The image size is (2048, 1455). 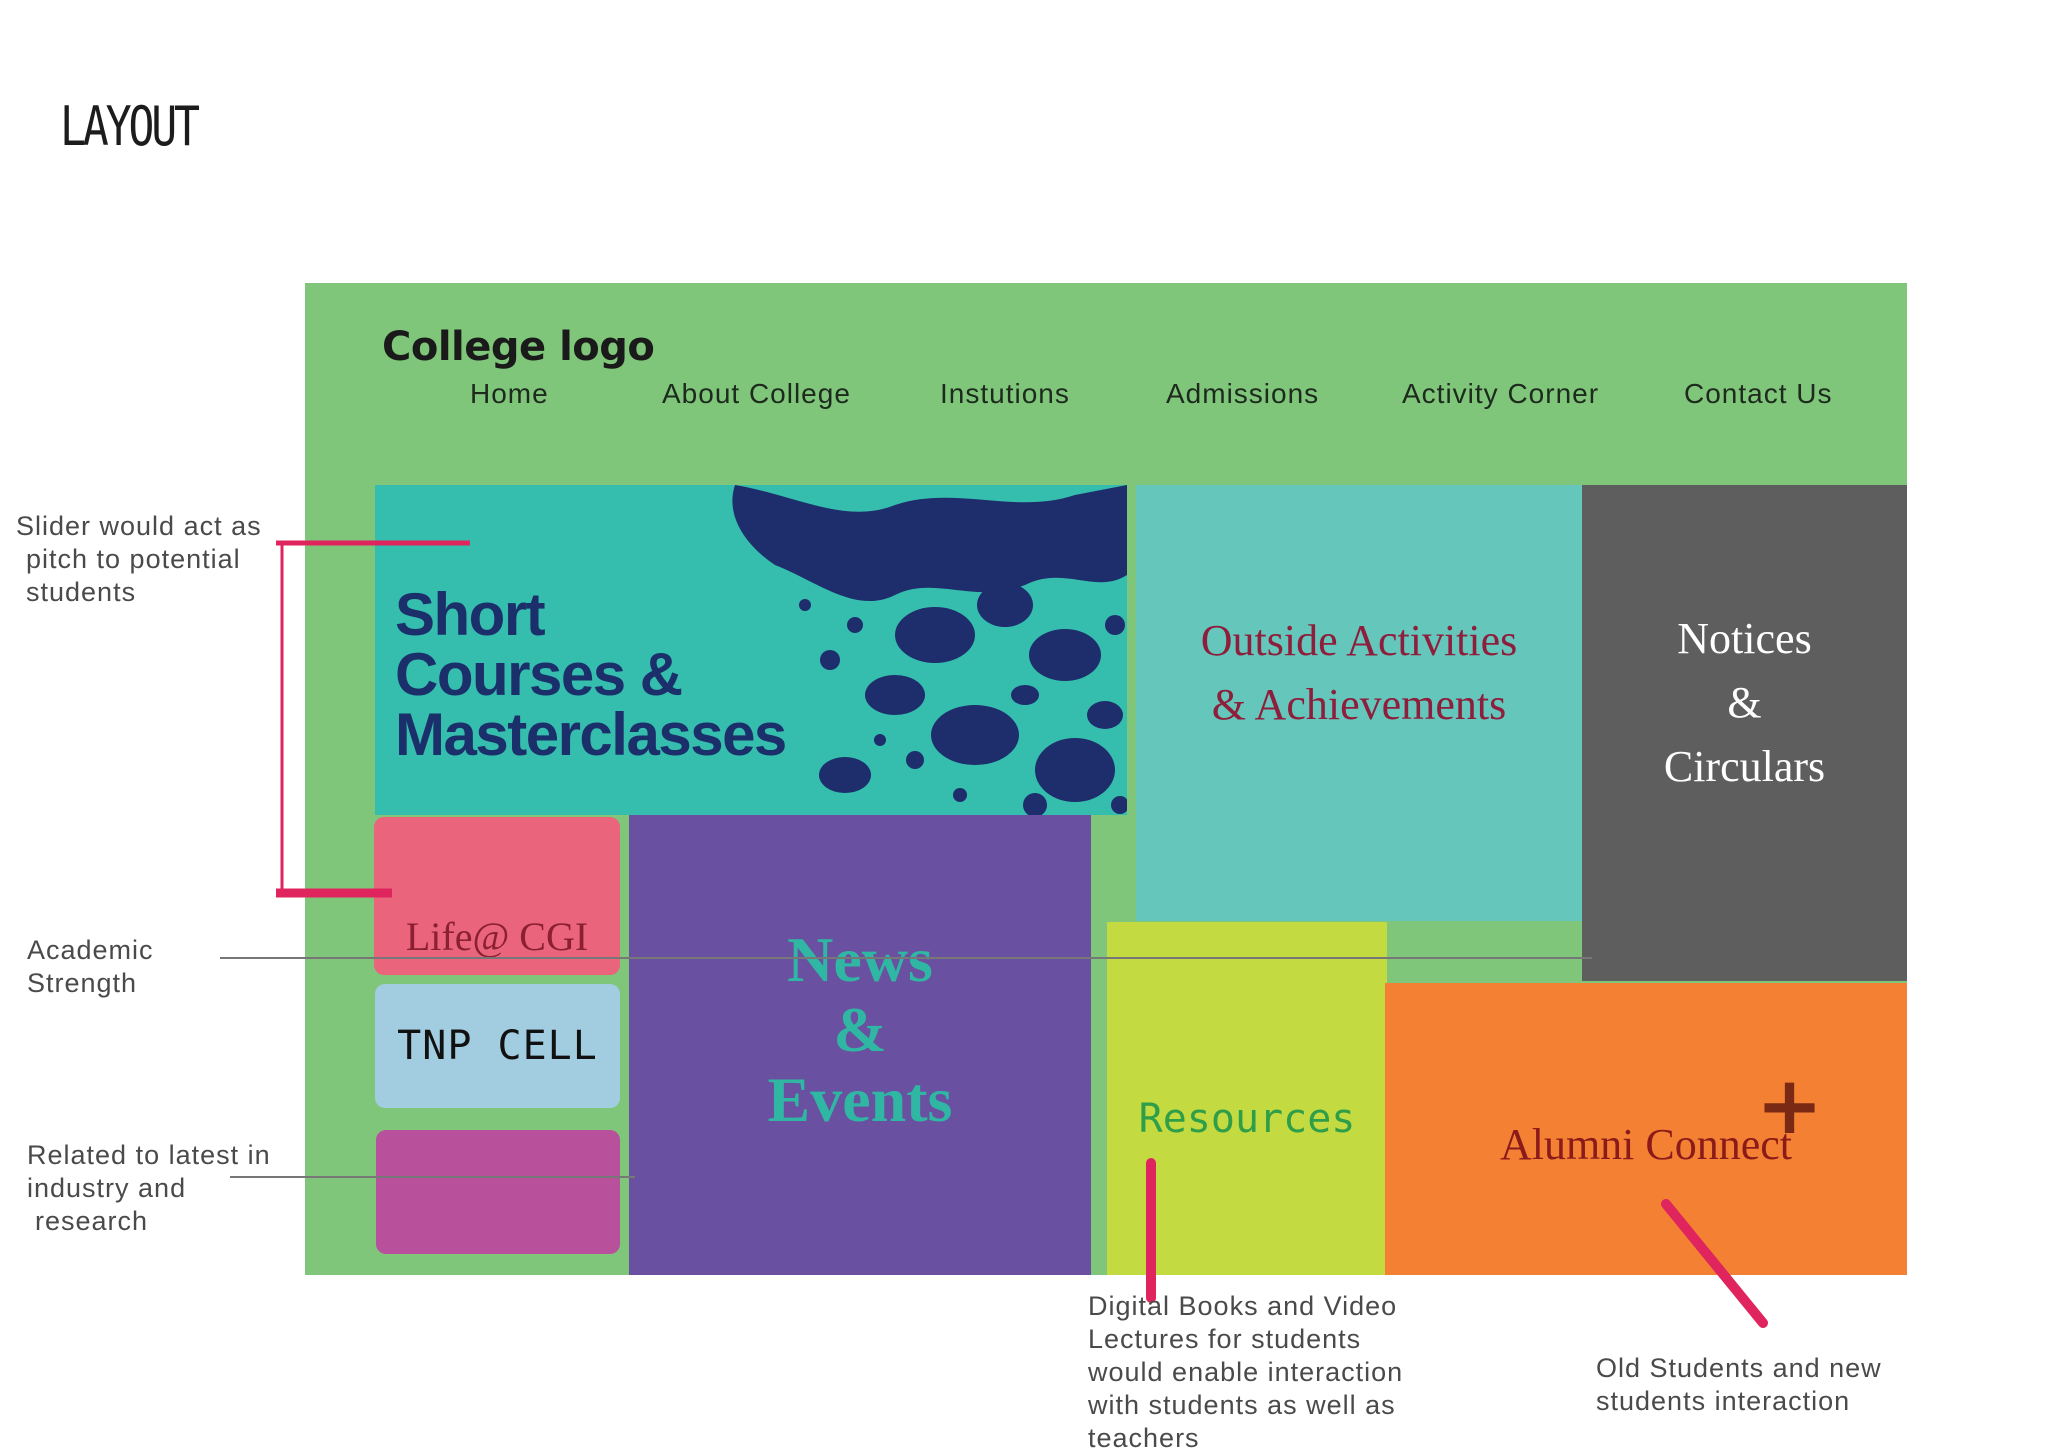 I want to click on annotation-line: students, so click(x=81, y=592).